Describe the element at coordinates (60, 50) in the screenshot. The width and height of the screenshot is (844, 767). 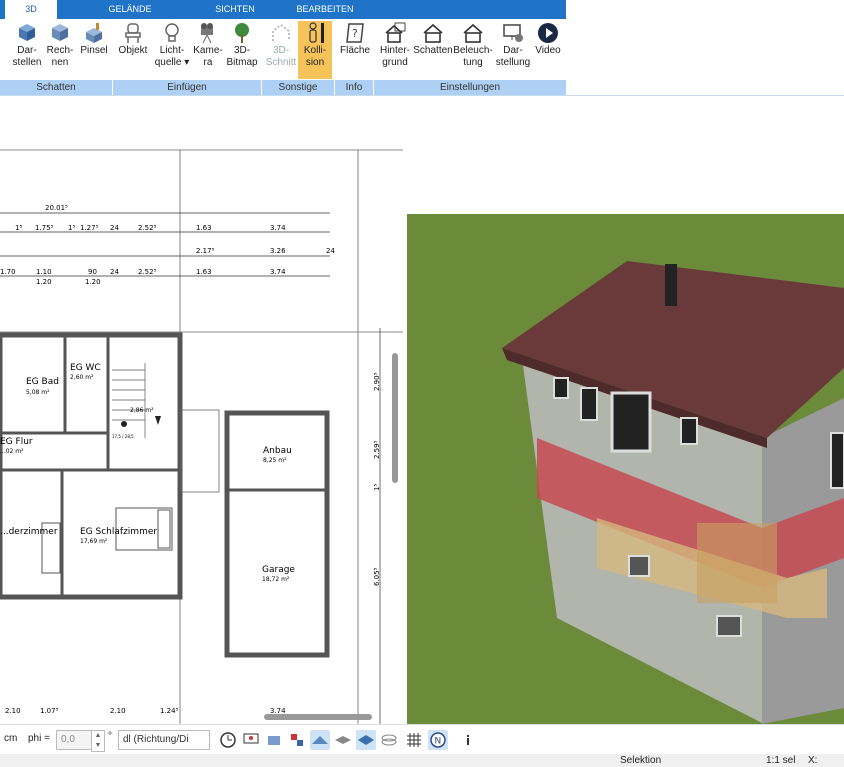
I see `btn-line1: Rech-` at that location.